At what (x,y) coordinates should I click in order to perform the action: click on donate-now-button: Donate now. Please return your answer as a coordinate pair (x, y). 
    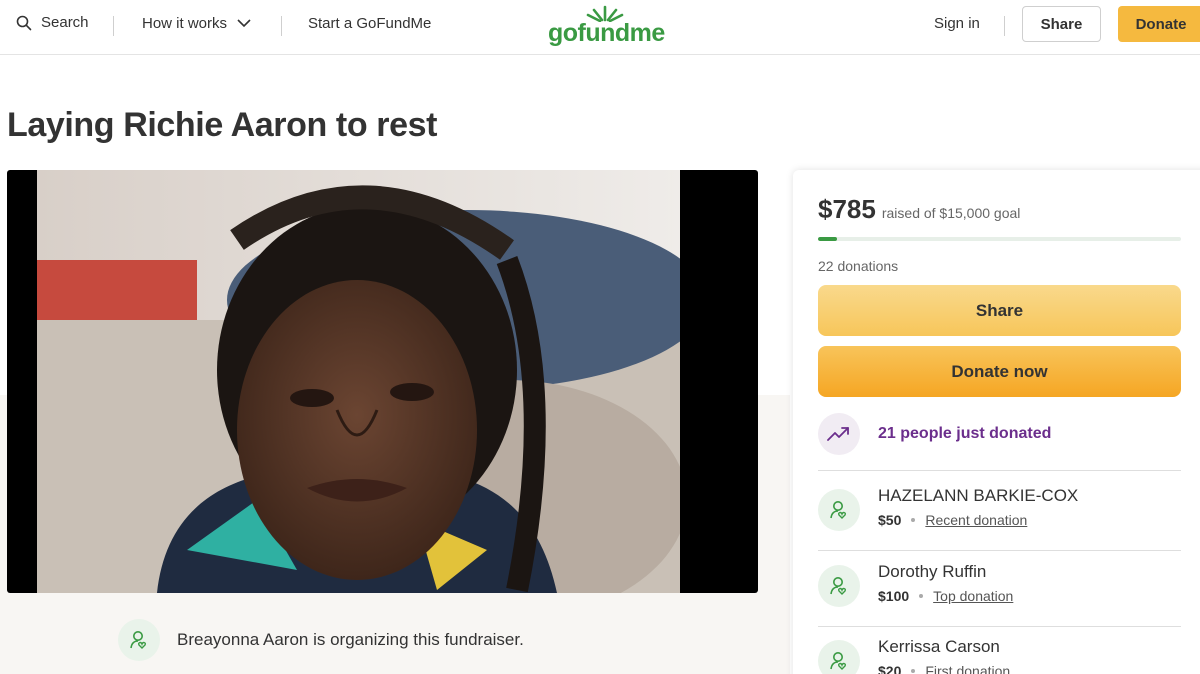
    Looking at the image, I should click on (999, 371).